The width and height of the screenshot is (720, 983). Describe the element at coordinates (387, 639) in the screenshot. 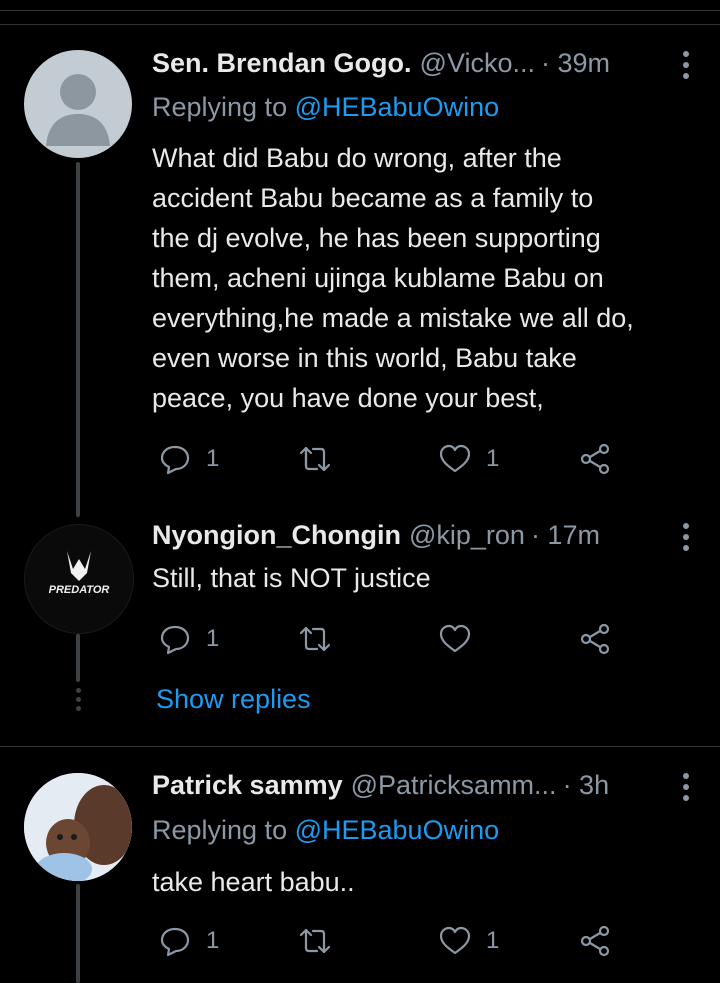

I see `tweet-actions: 1` at that location.